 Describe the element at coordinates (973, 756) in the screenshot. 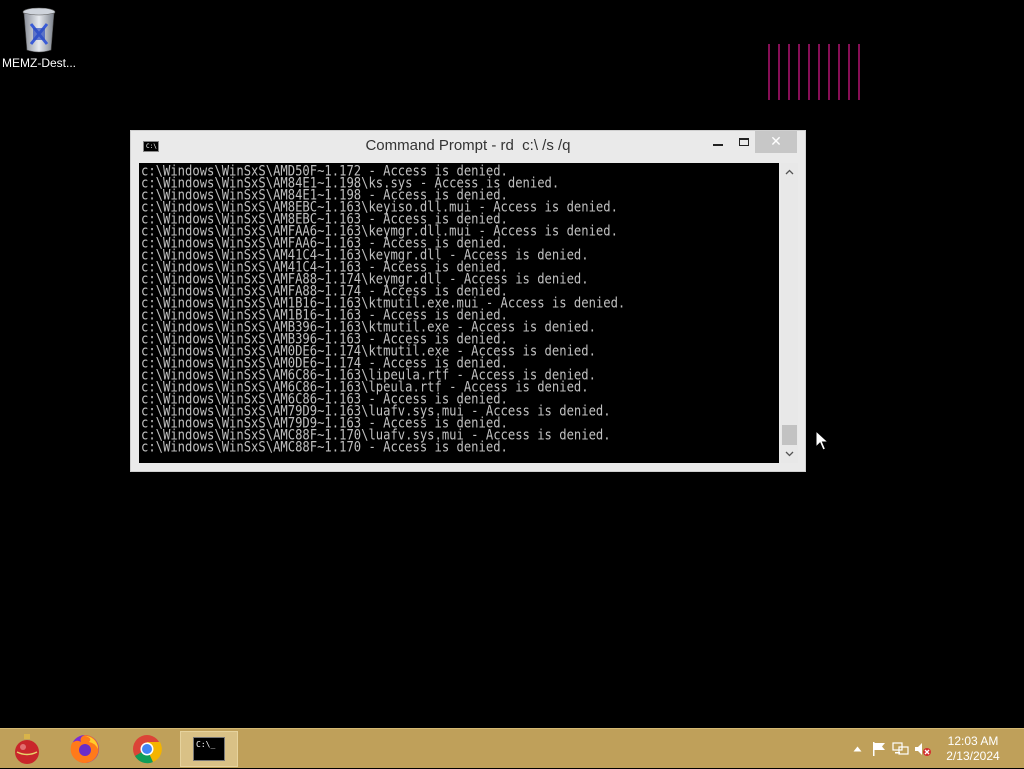

I see `clock-date: 2/13/2024` at that location.